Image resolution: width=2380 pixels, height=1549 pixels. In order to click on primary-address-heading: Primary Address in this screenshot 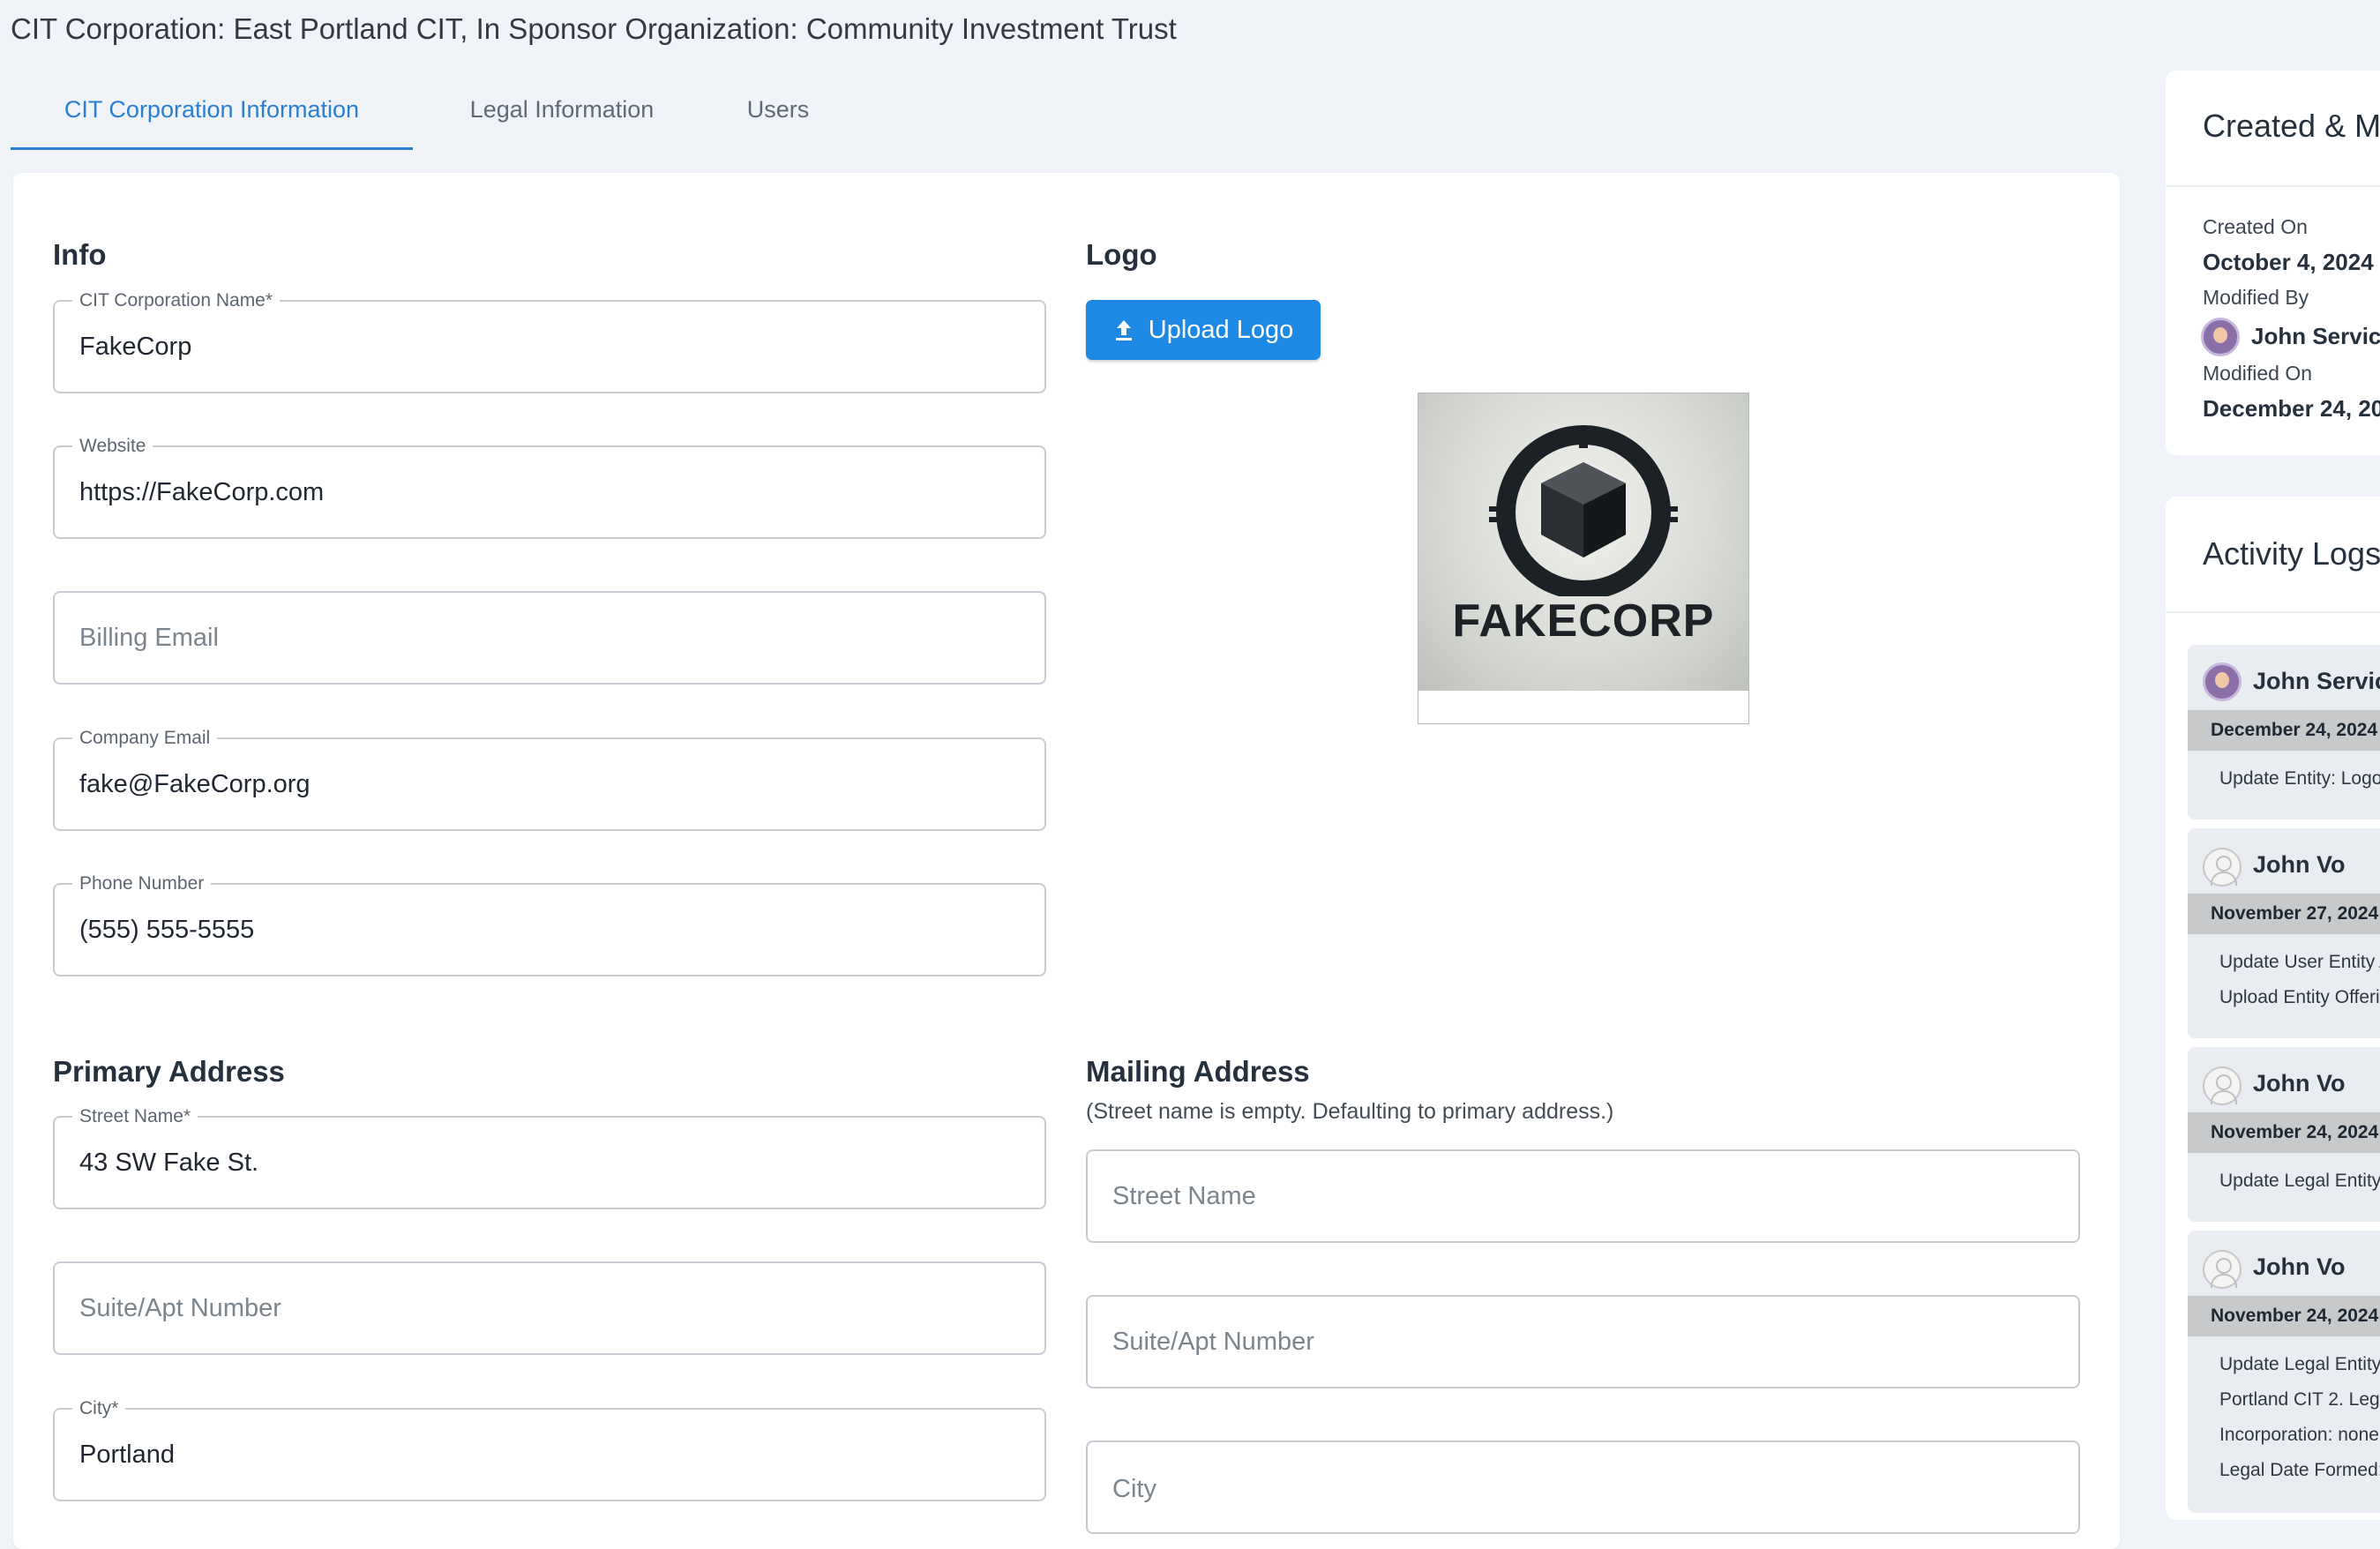, I will do `click(169, 1071)`.